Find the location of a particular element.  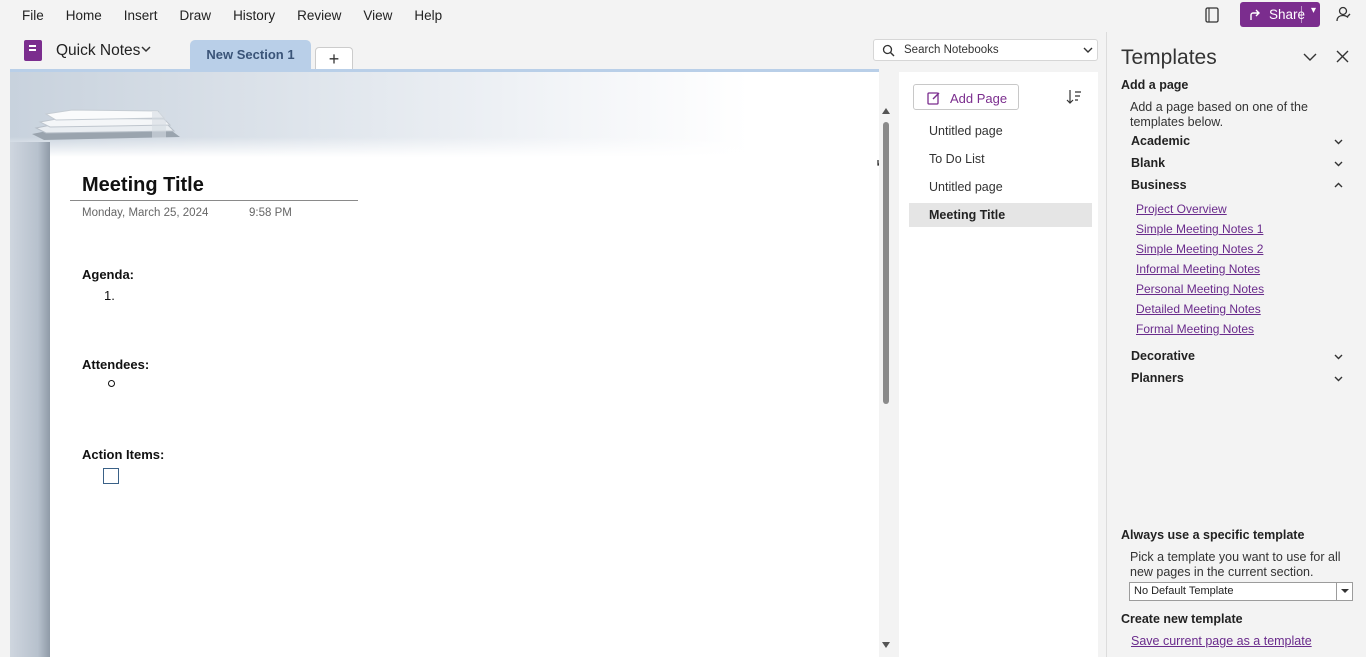

menu-view: View is located at coordinates (377, 16).